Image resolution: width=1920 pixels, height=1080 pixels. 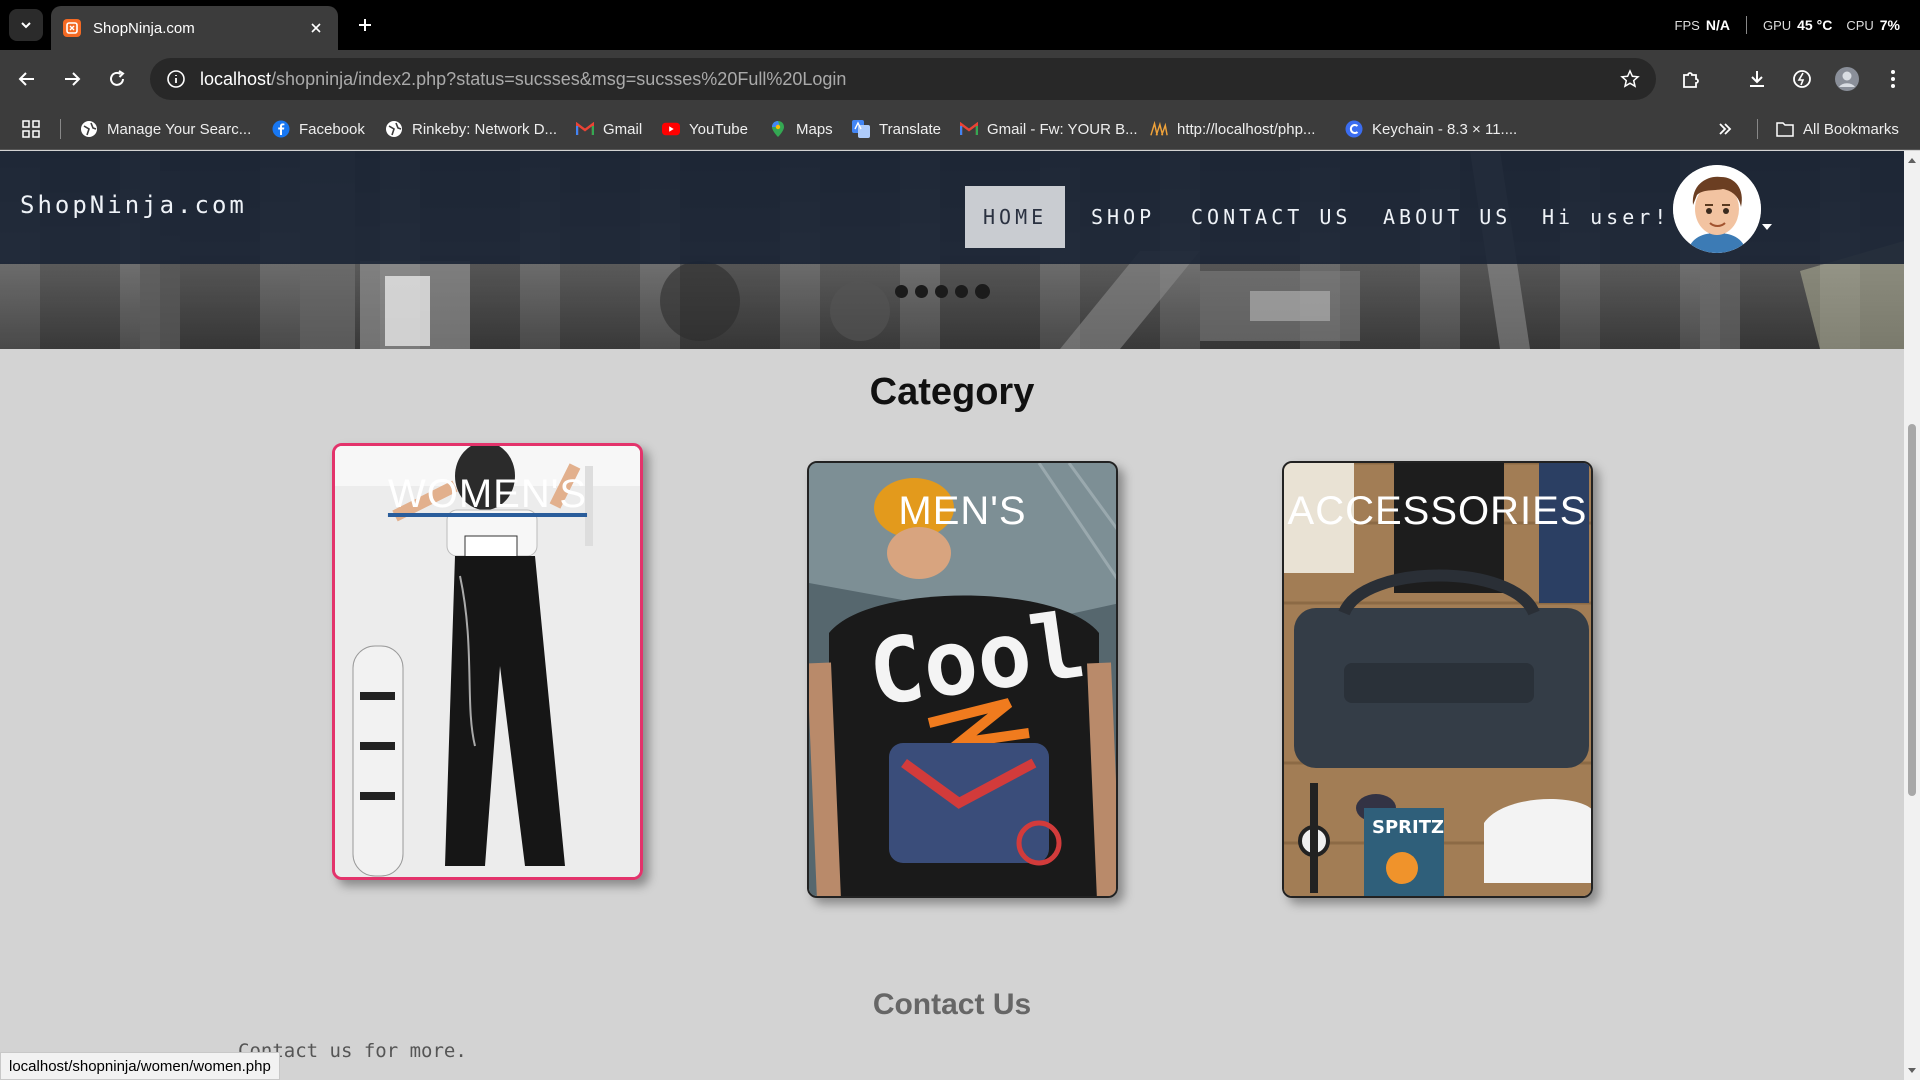 What do you see at coordinates (487, 661) in the screenshot?
I see `category-card-womens: WOMEN'S` at bounding box center [487, 661].